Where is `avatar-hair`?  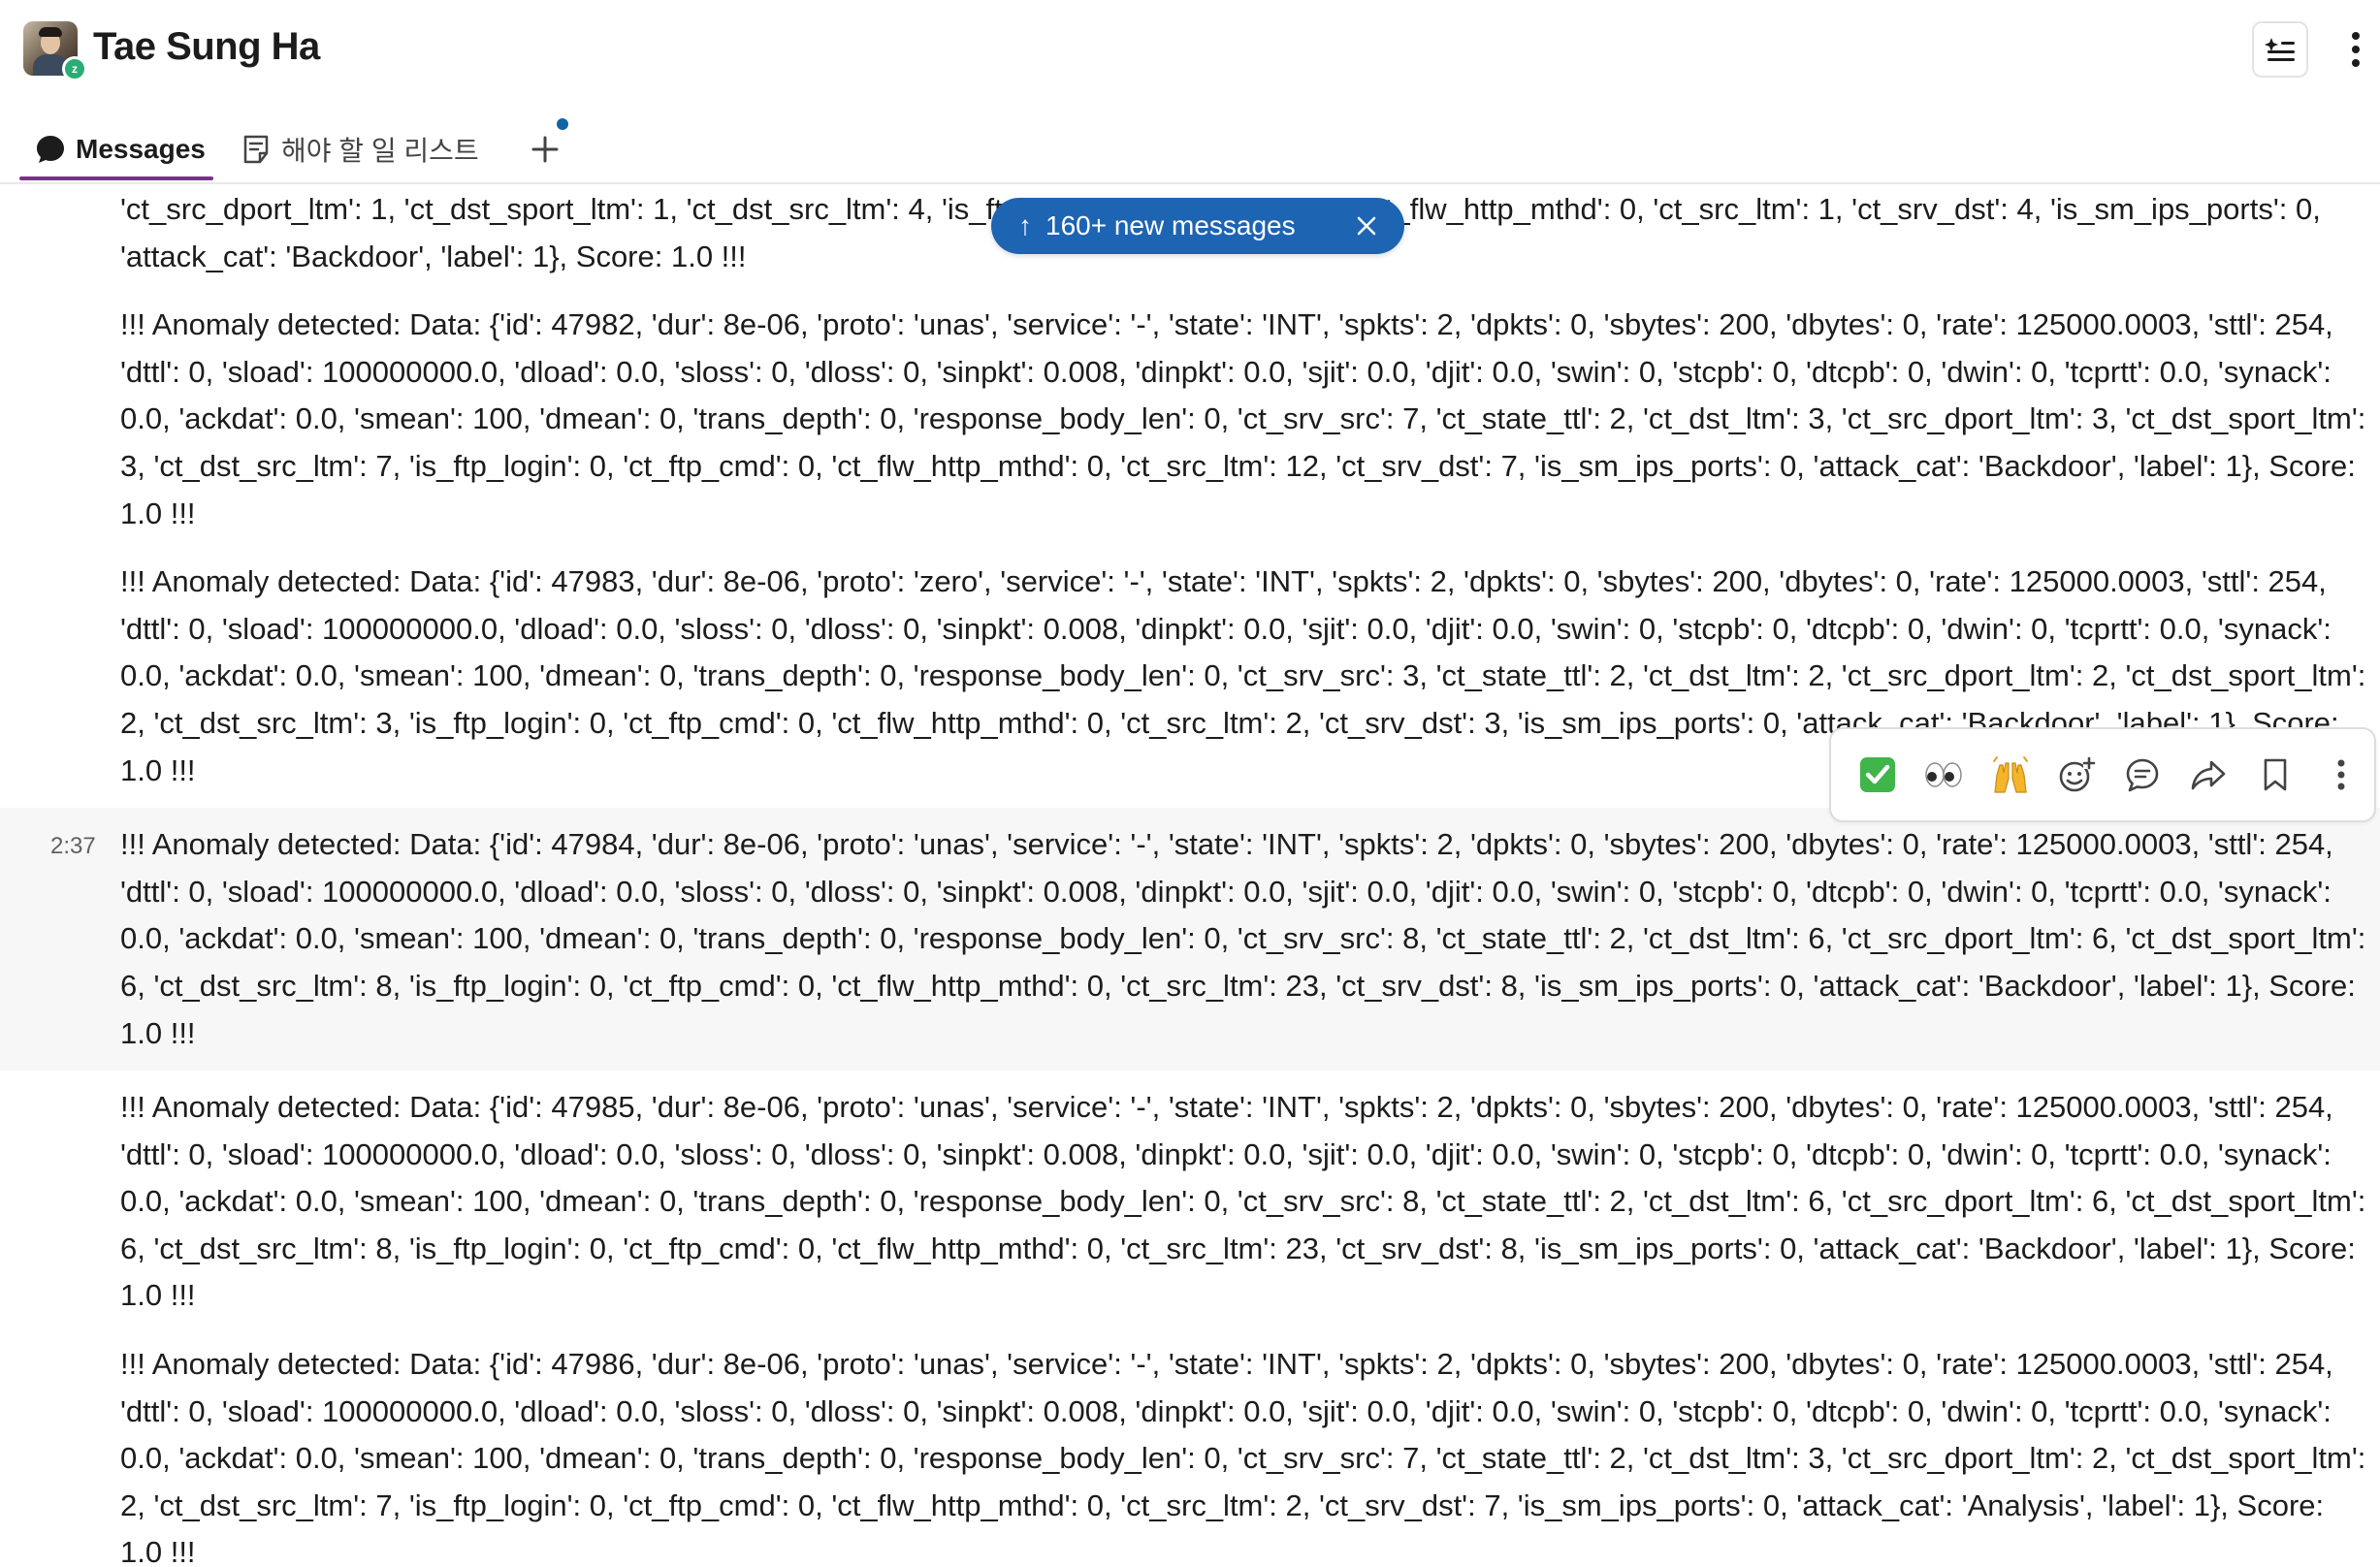
avatar-hair is located at coordinates (50, 32).